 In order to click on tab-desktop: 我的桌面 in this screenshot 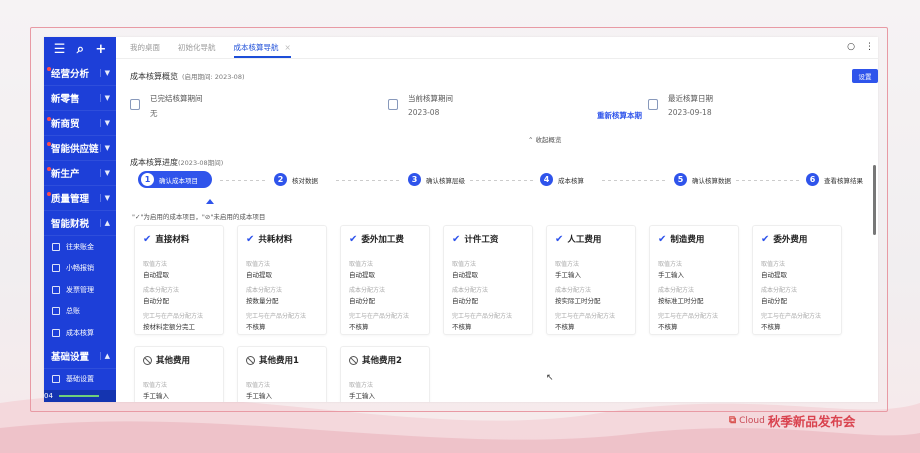, I will do `click(145, 47)`.